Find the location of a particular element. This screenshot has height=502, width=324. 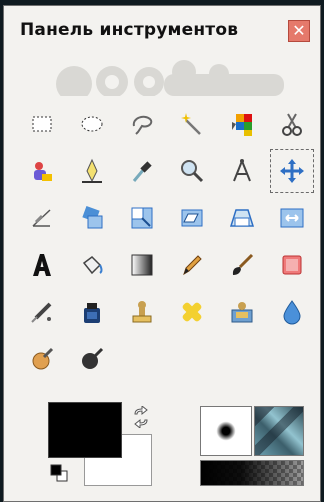

perspective-icon is located at coordinates (242, 218).